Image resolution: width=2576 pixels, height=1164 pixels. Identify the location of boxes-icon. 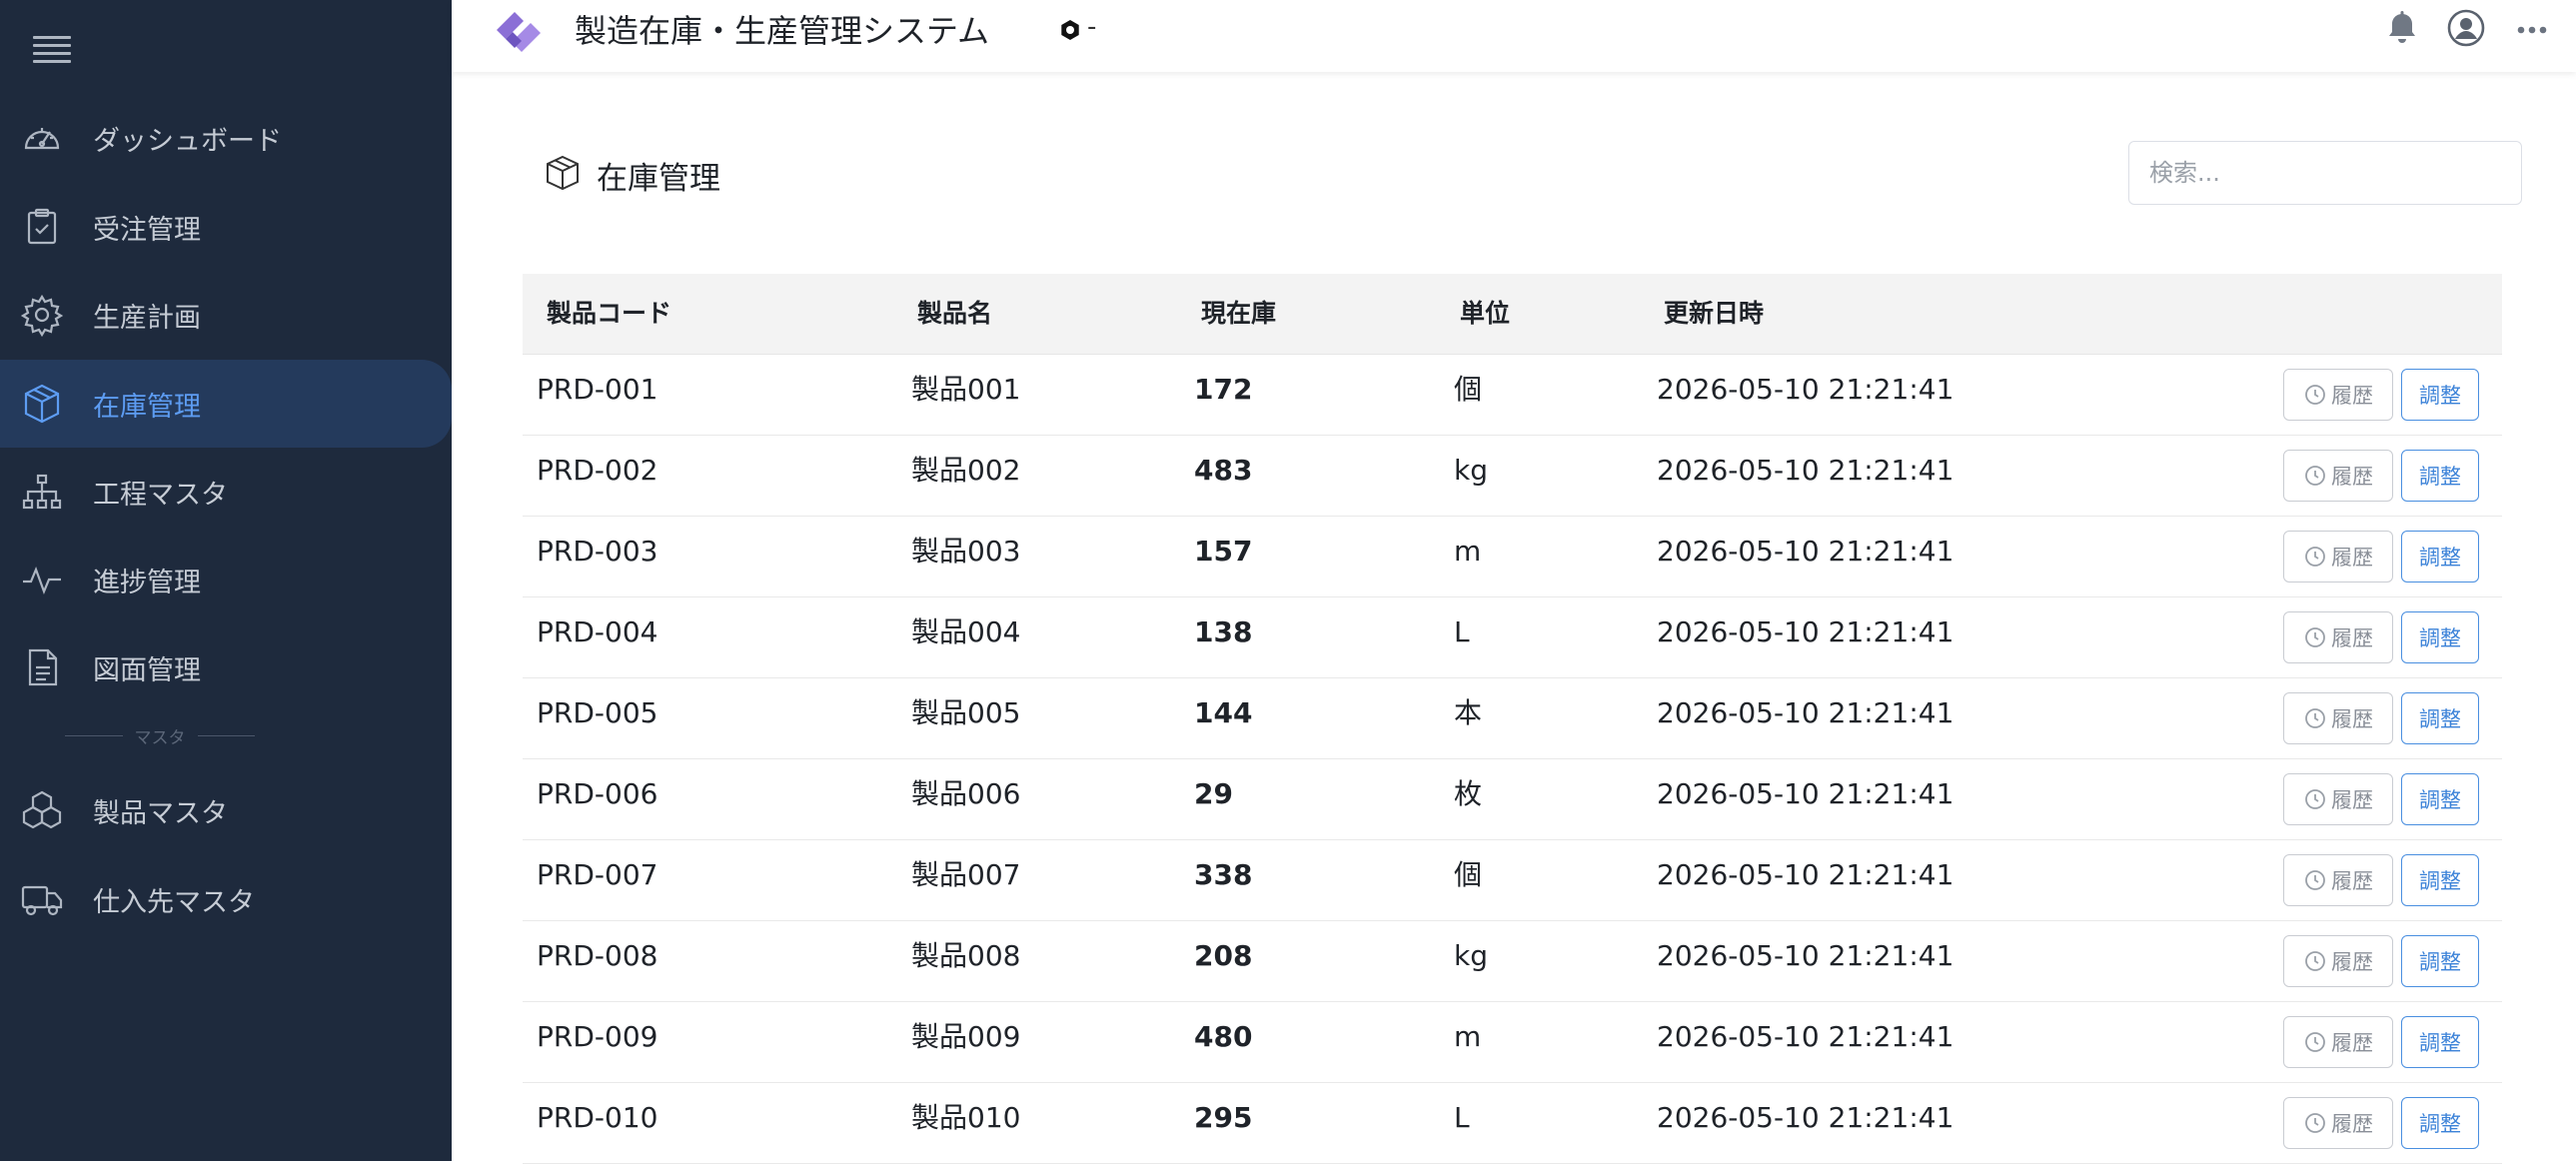
(42, 810).